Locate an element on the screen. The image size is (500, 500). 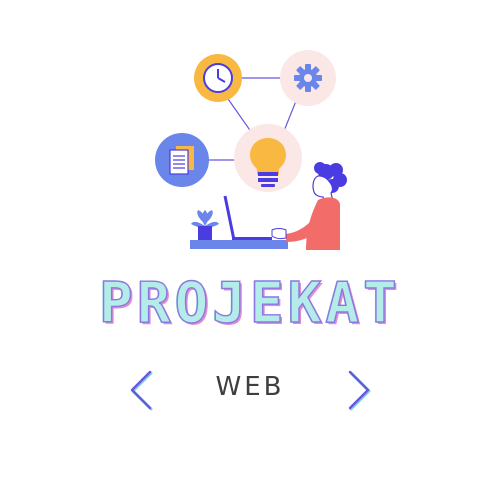
desk is located at coordinates (239, 244).